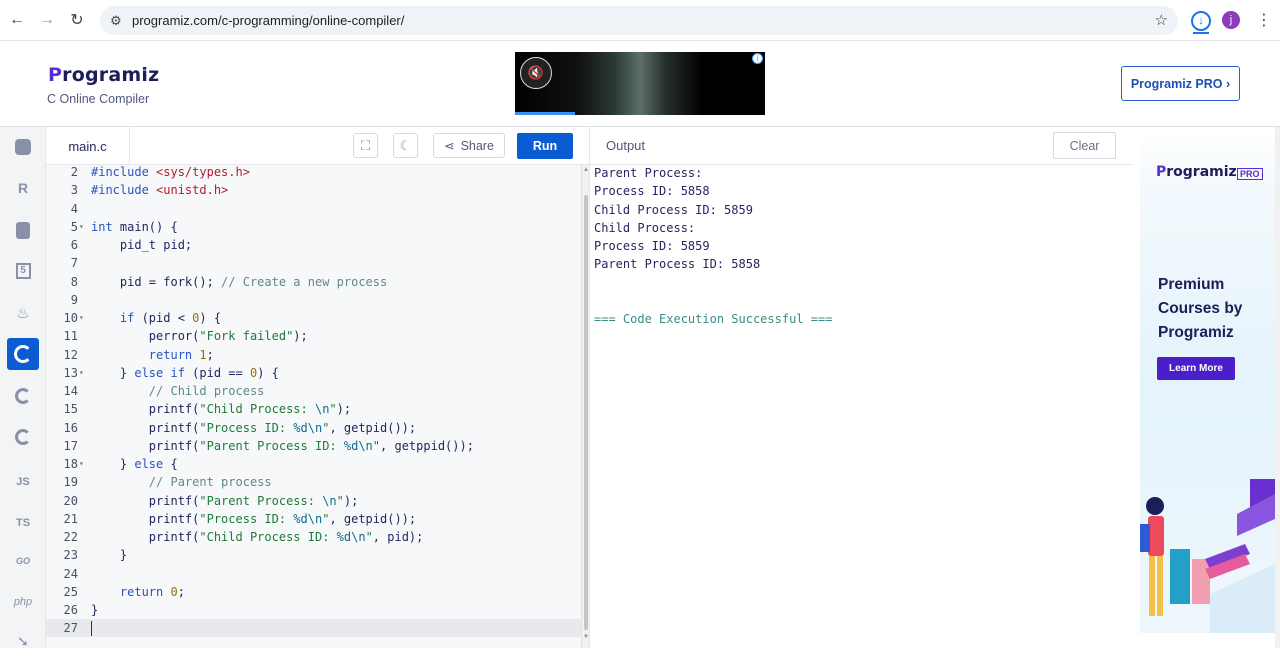 The height and width of the screenshot is (657, 1280). Describe the element at coordinates (70, 318) in the screenshot. I see `line-number: 10` at that location.